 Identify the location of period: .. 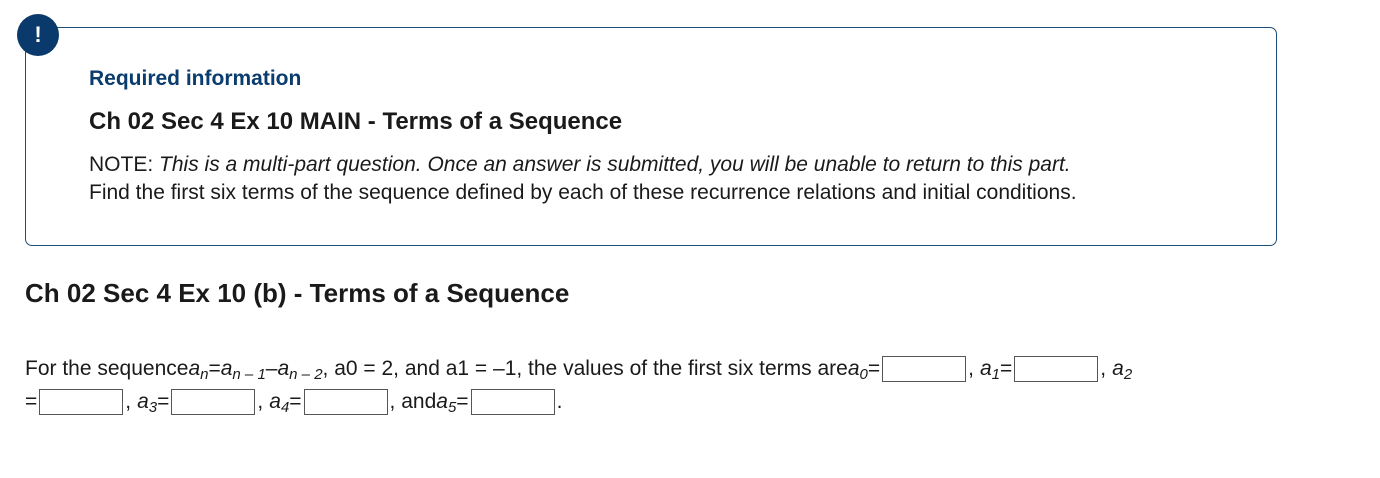
(559, 401).